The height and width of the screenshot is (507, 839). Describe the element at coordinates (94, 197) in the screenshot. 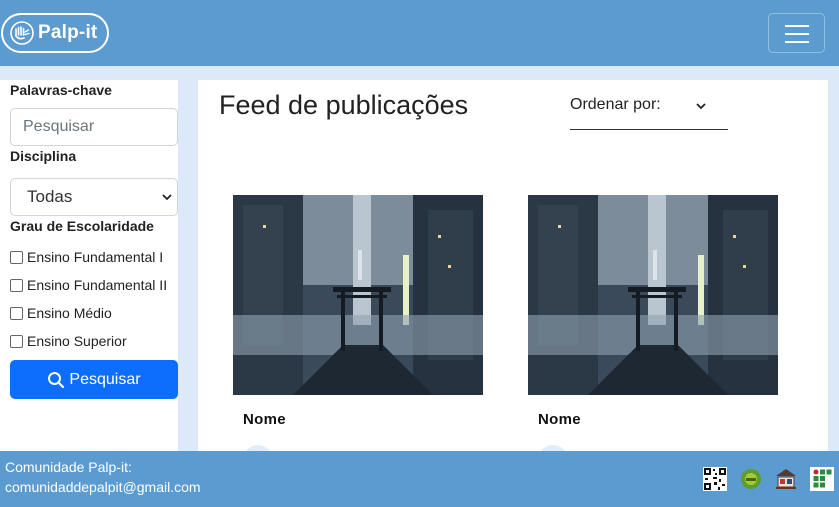

I see `discipline-select: Todas` at that location.